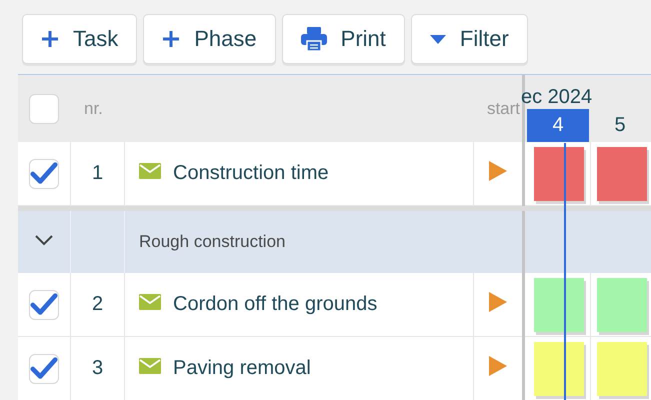 This screenshot has height=400, width=651. I want to click on phase-name: Rough construction, so click(212, 242).